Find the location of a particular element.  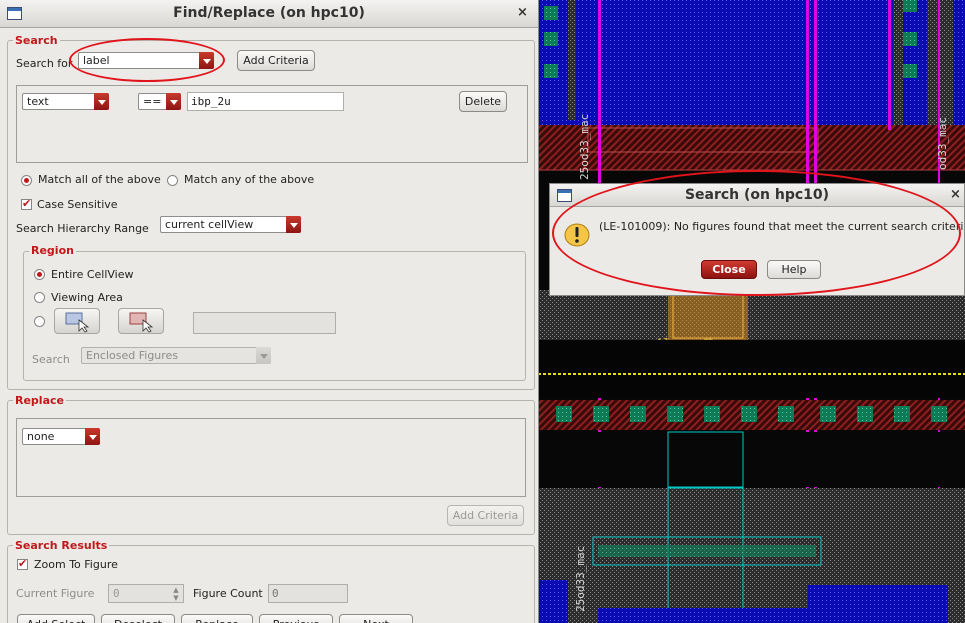

custom-region-radio is located at coordinates (39, 321).